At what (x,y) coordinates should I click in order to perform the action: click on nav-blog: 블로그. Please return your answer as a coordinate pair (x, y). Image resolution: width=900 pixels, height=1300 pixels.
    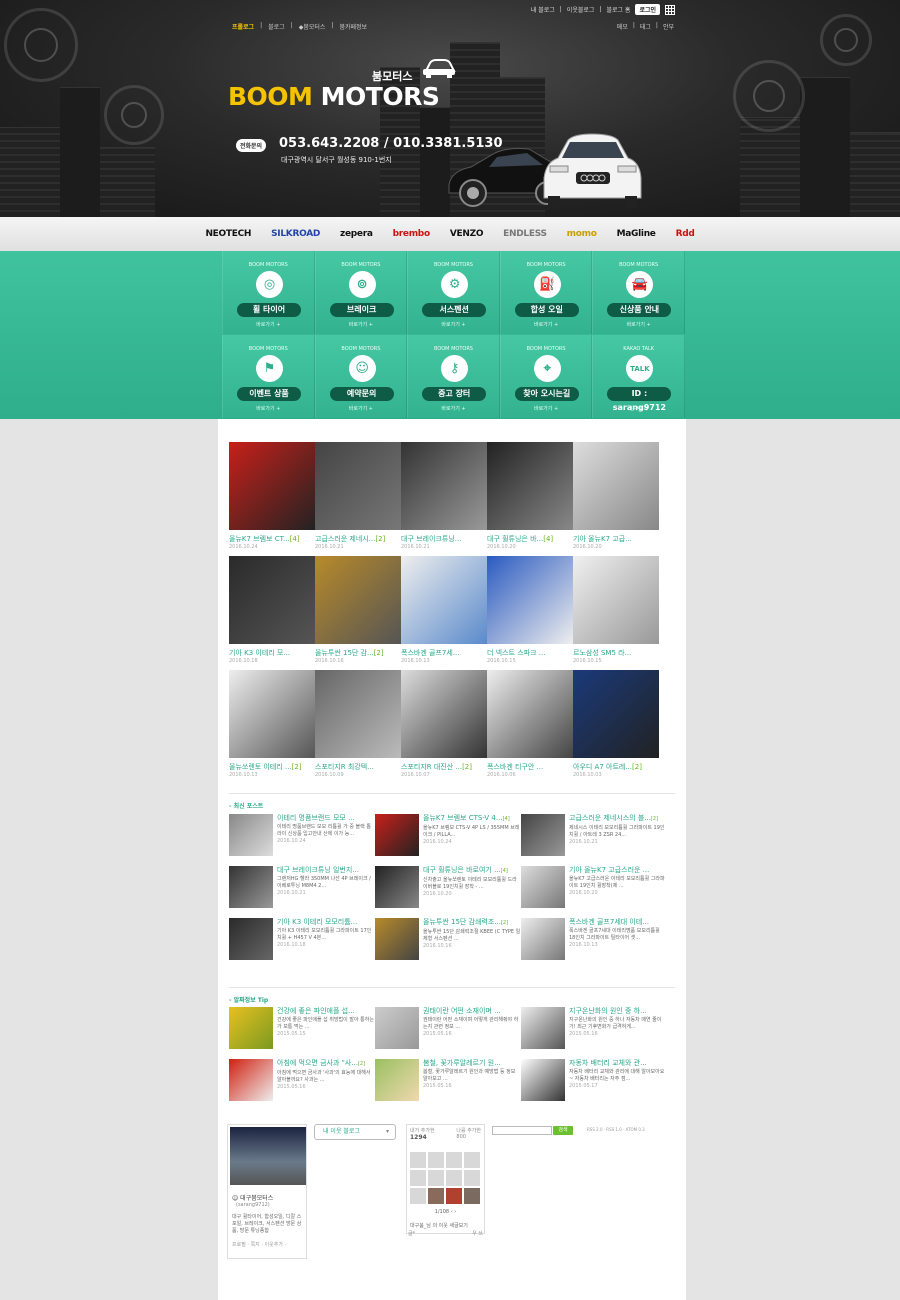
    Looking at the image, I should click on (276, 26).